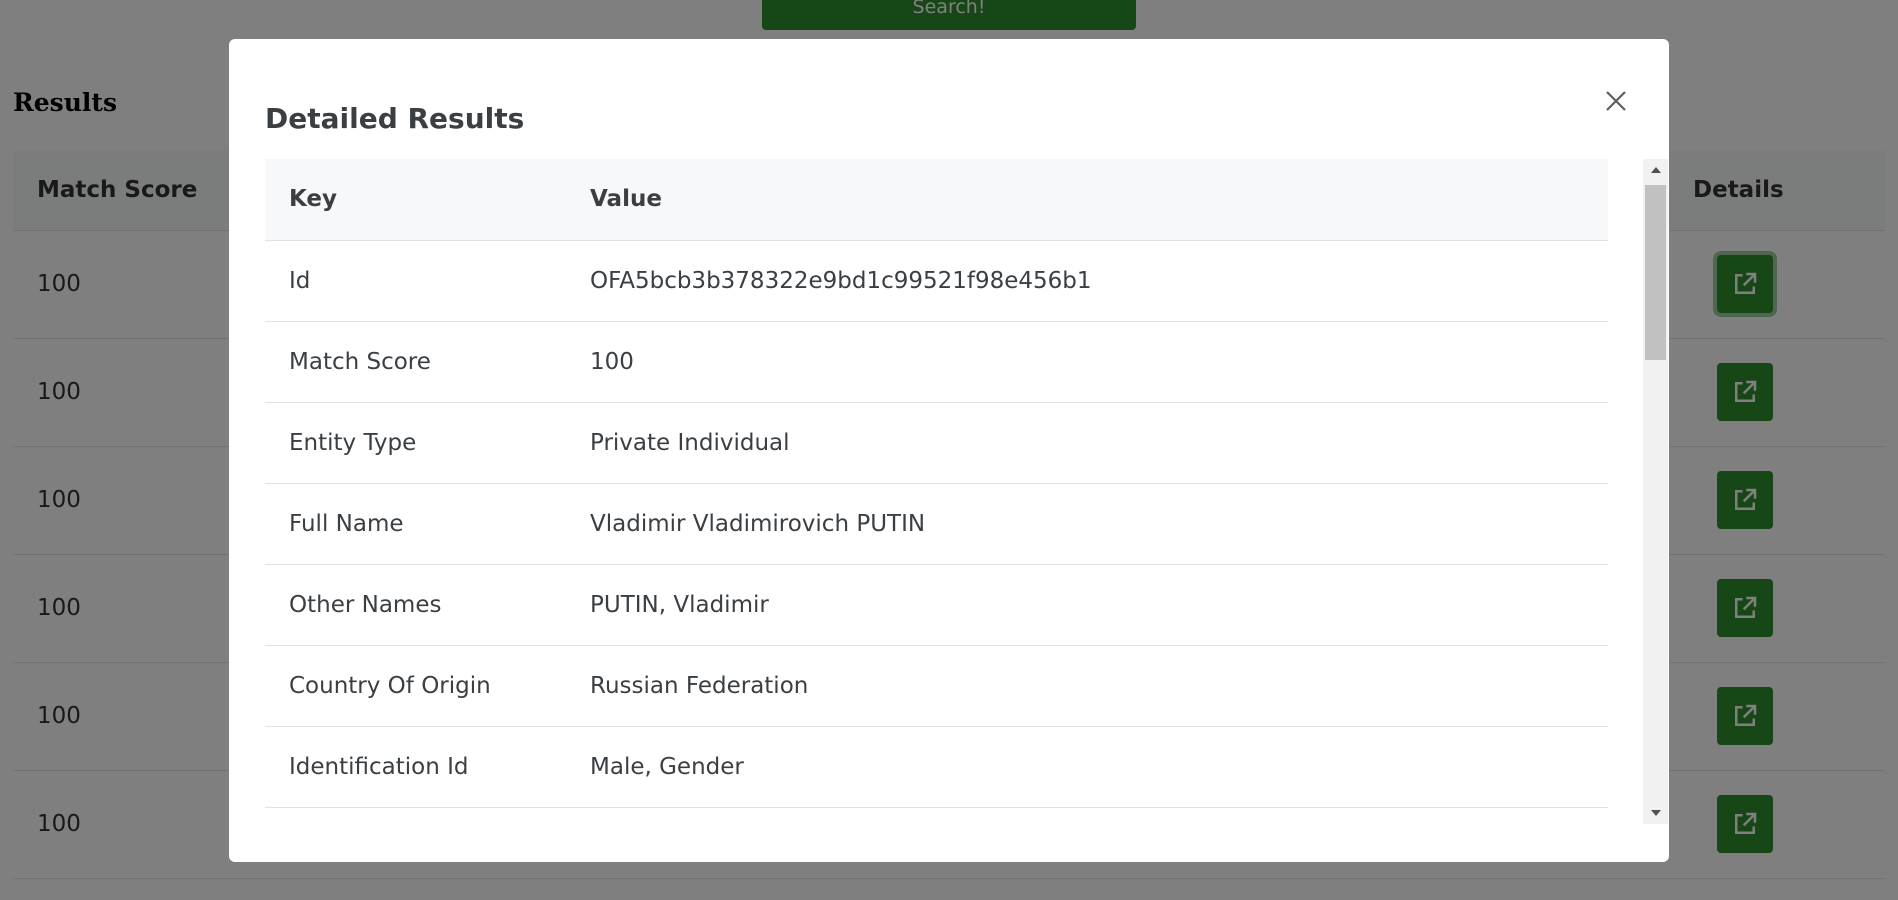 The width and height of the screenshot is (1898, 900). What do you see at coordinates (1087, 605) in the screenshot?
I see `detail-value: PUTIN, Vladimir` at bounding box center [1087, 605].